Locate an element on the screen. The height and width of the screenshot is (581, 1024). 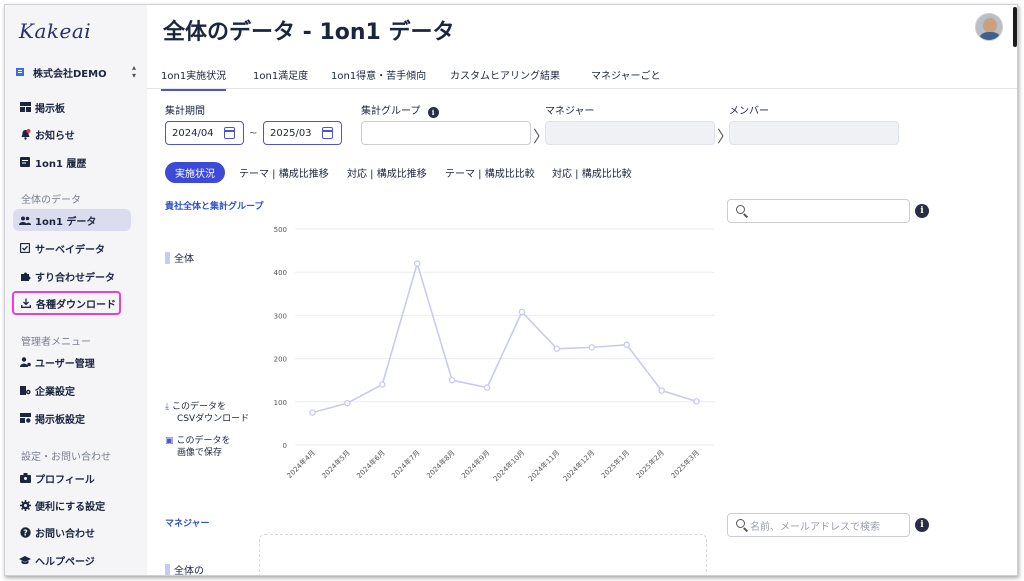
sidebar-item-label: 1on1 データ is located at coordinates (66, 222).